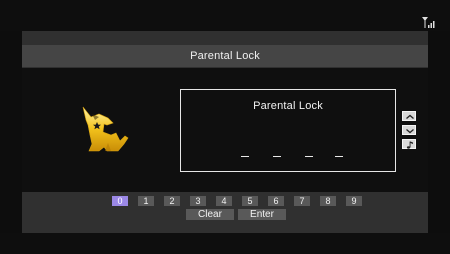 Image resolution: width=450 pixels, height=254 pixels. Describe the element at coordinates (120, 201) in the screenshot. I see `digit-key-0: 0` at that location.